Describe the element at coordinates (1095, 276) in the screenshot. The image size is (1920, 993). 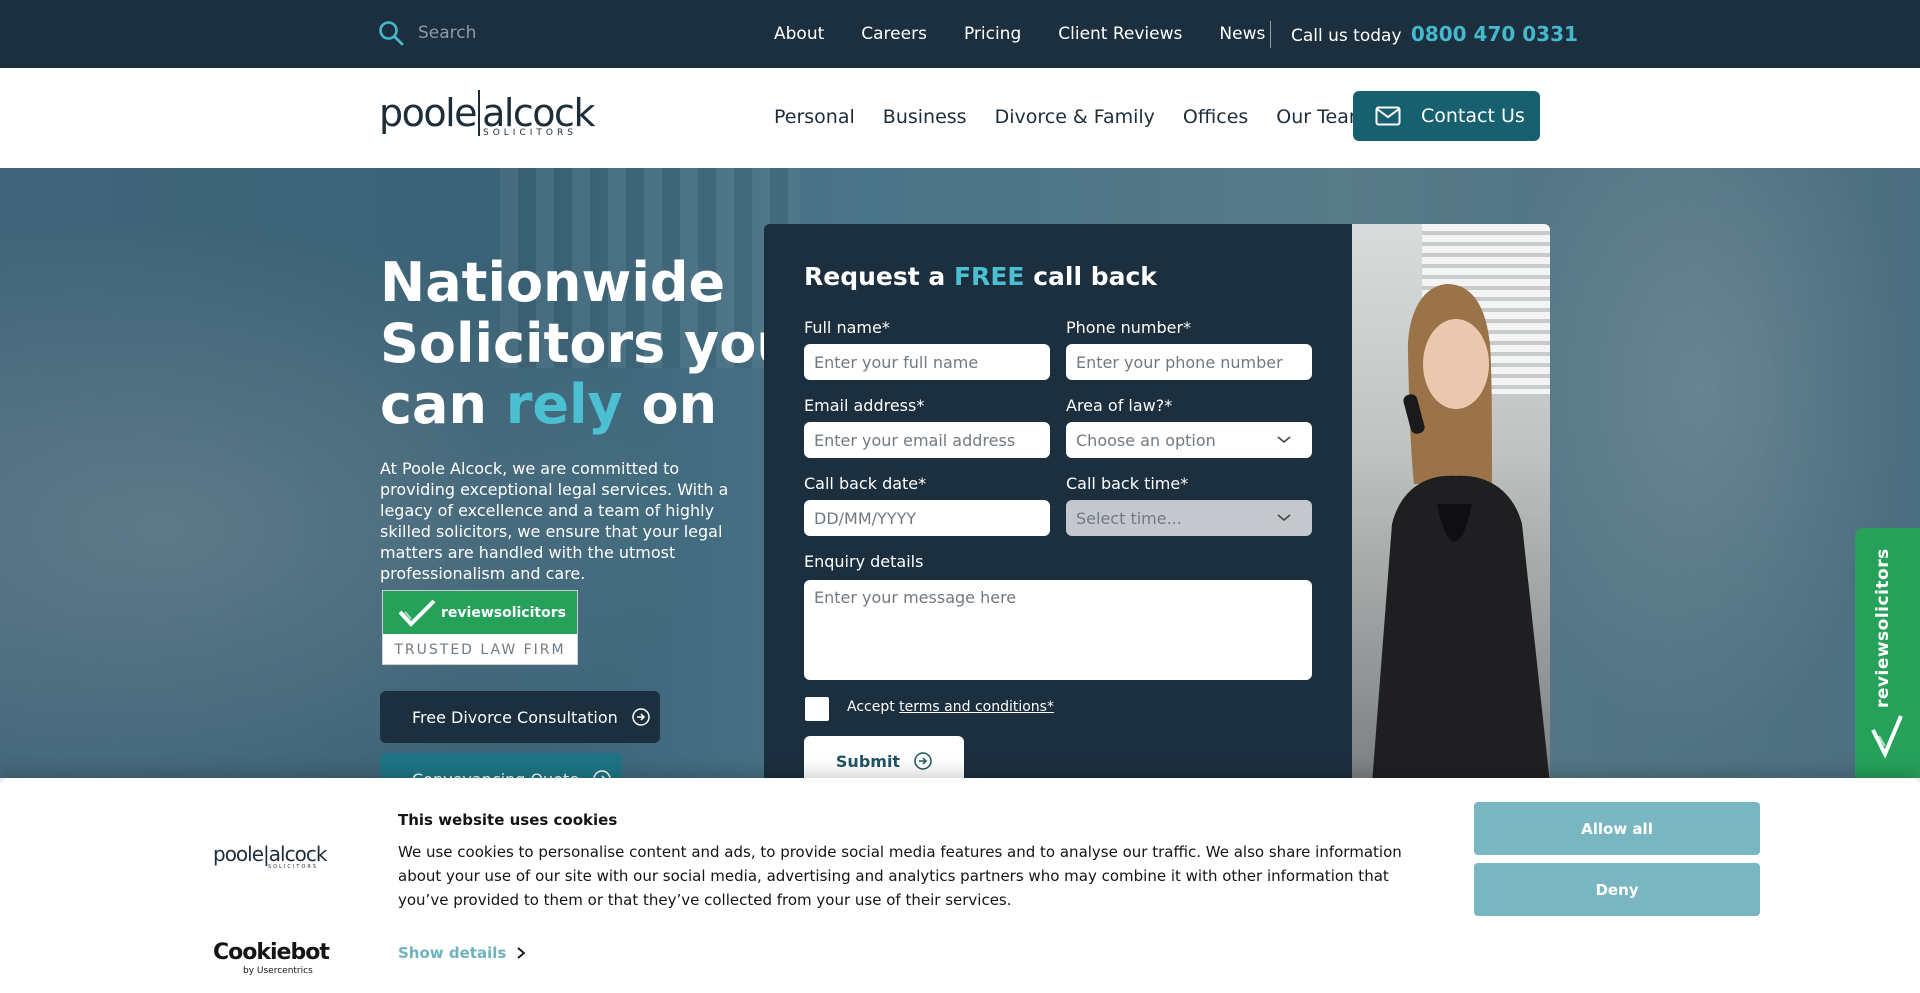
I see `form-title-suffix: call back` at that location.